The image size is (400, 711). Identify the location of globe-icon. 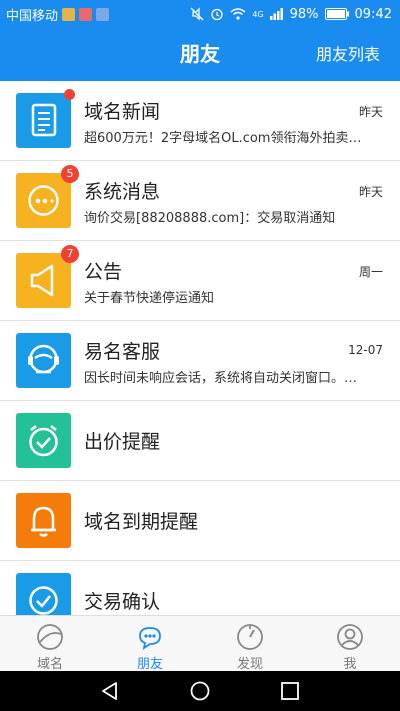
(50, 637).